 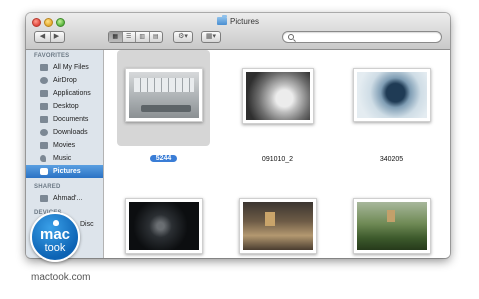 I want to click on search-icon, so click(x=291, y=37).